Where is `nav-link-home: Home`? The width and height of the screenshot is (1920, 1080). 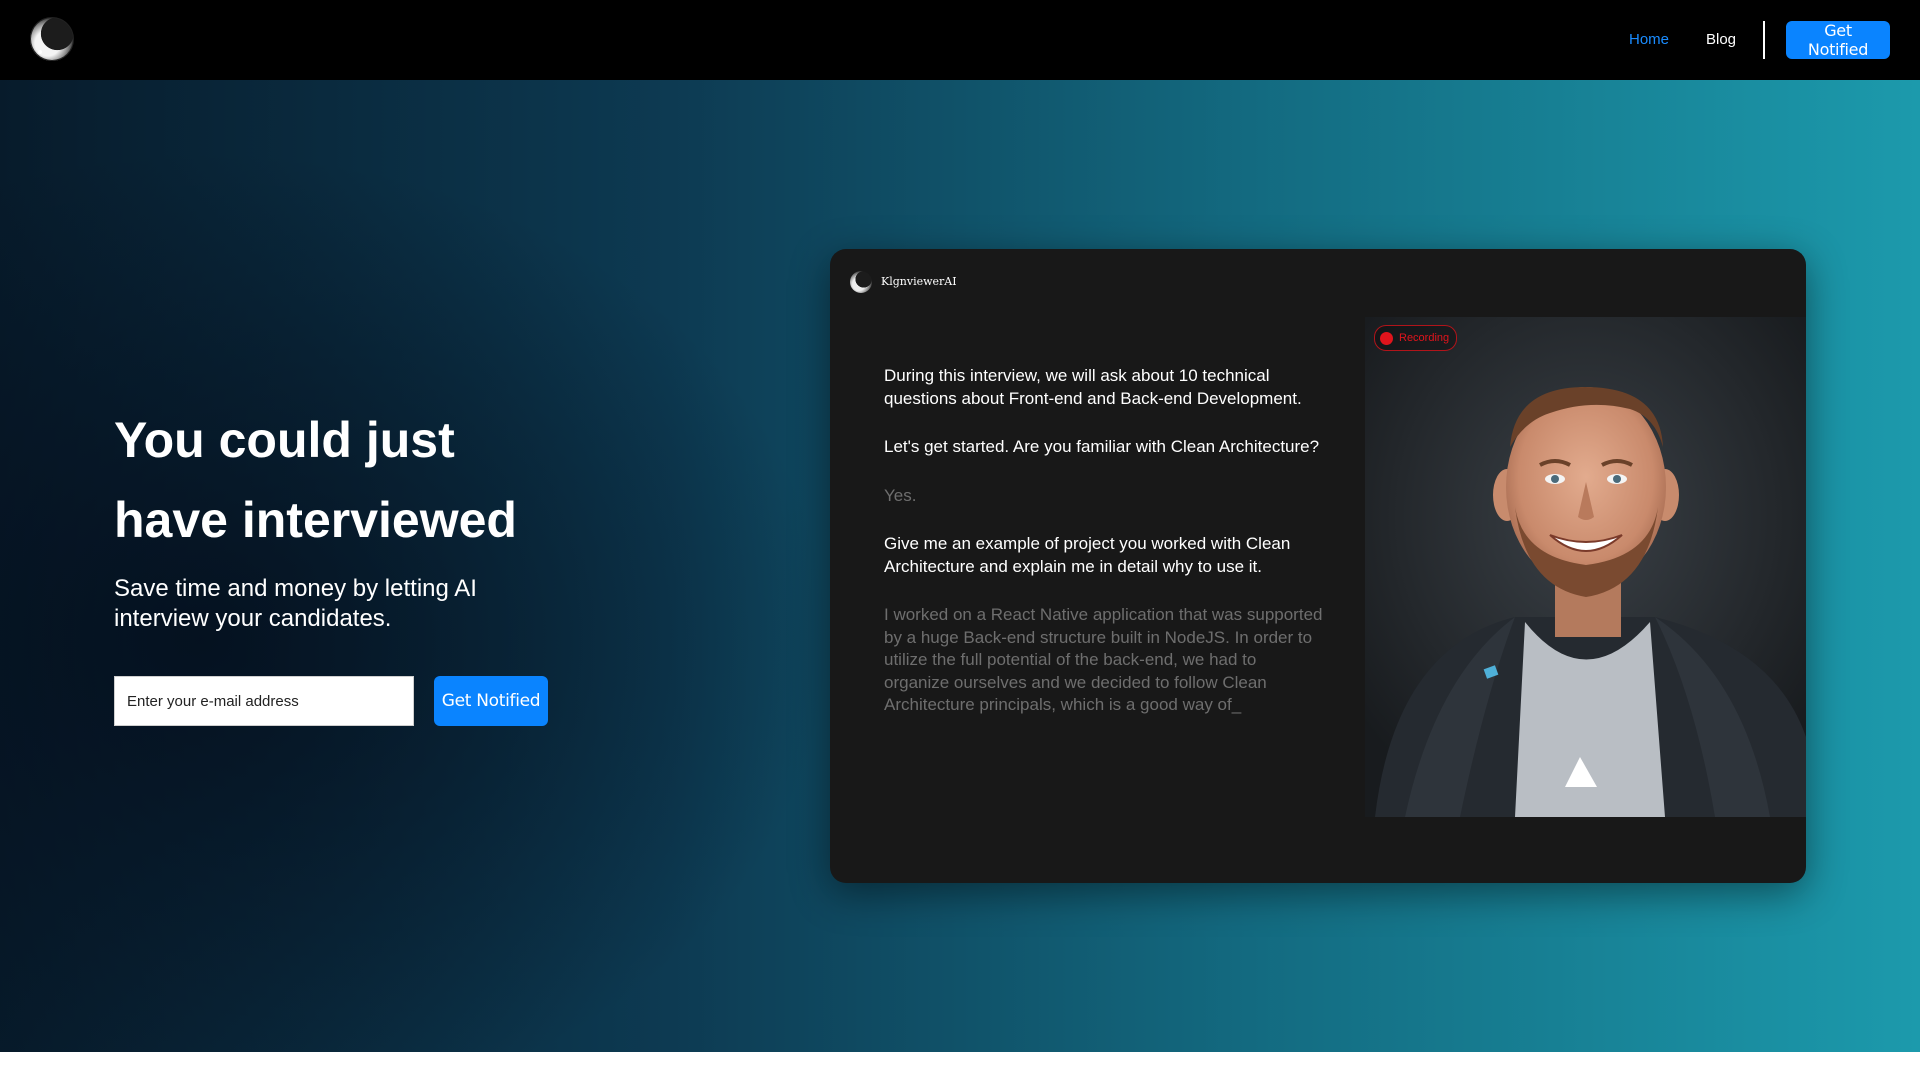 nav-link-home: Home is located at coordinates (1649, 40).